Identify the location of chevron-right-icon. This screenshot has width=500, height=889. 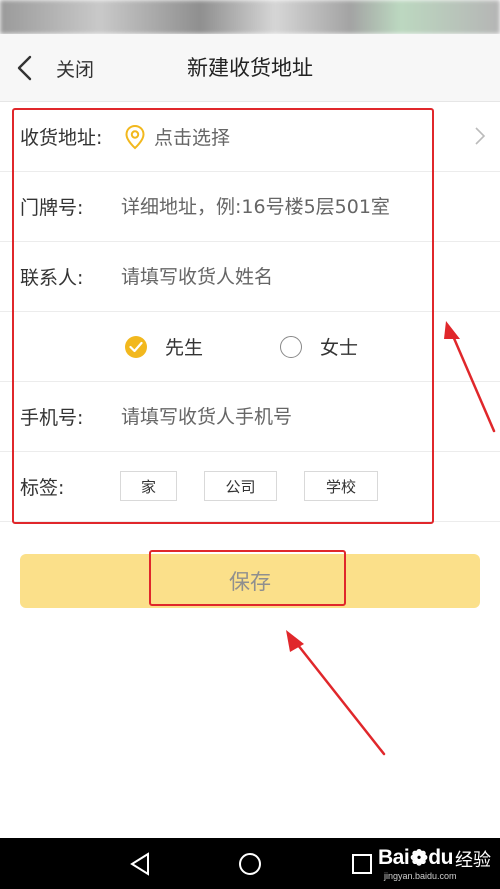
(480, 138).